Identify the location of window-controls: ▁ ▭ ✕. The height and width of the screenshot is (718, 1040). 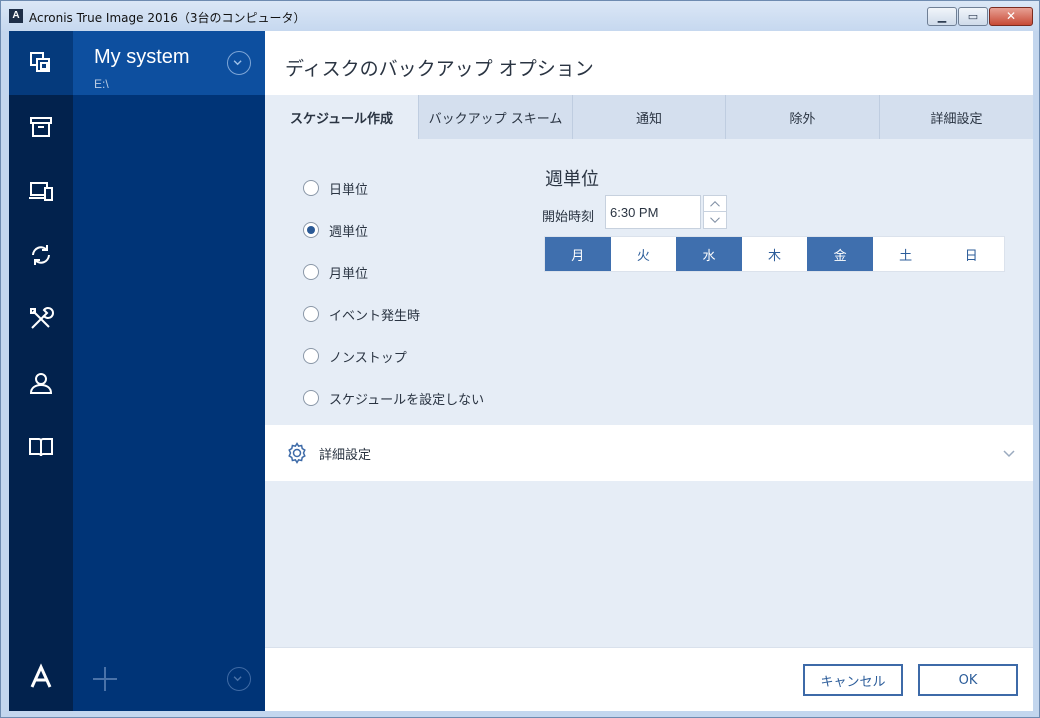
(979, 16).